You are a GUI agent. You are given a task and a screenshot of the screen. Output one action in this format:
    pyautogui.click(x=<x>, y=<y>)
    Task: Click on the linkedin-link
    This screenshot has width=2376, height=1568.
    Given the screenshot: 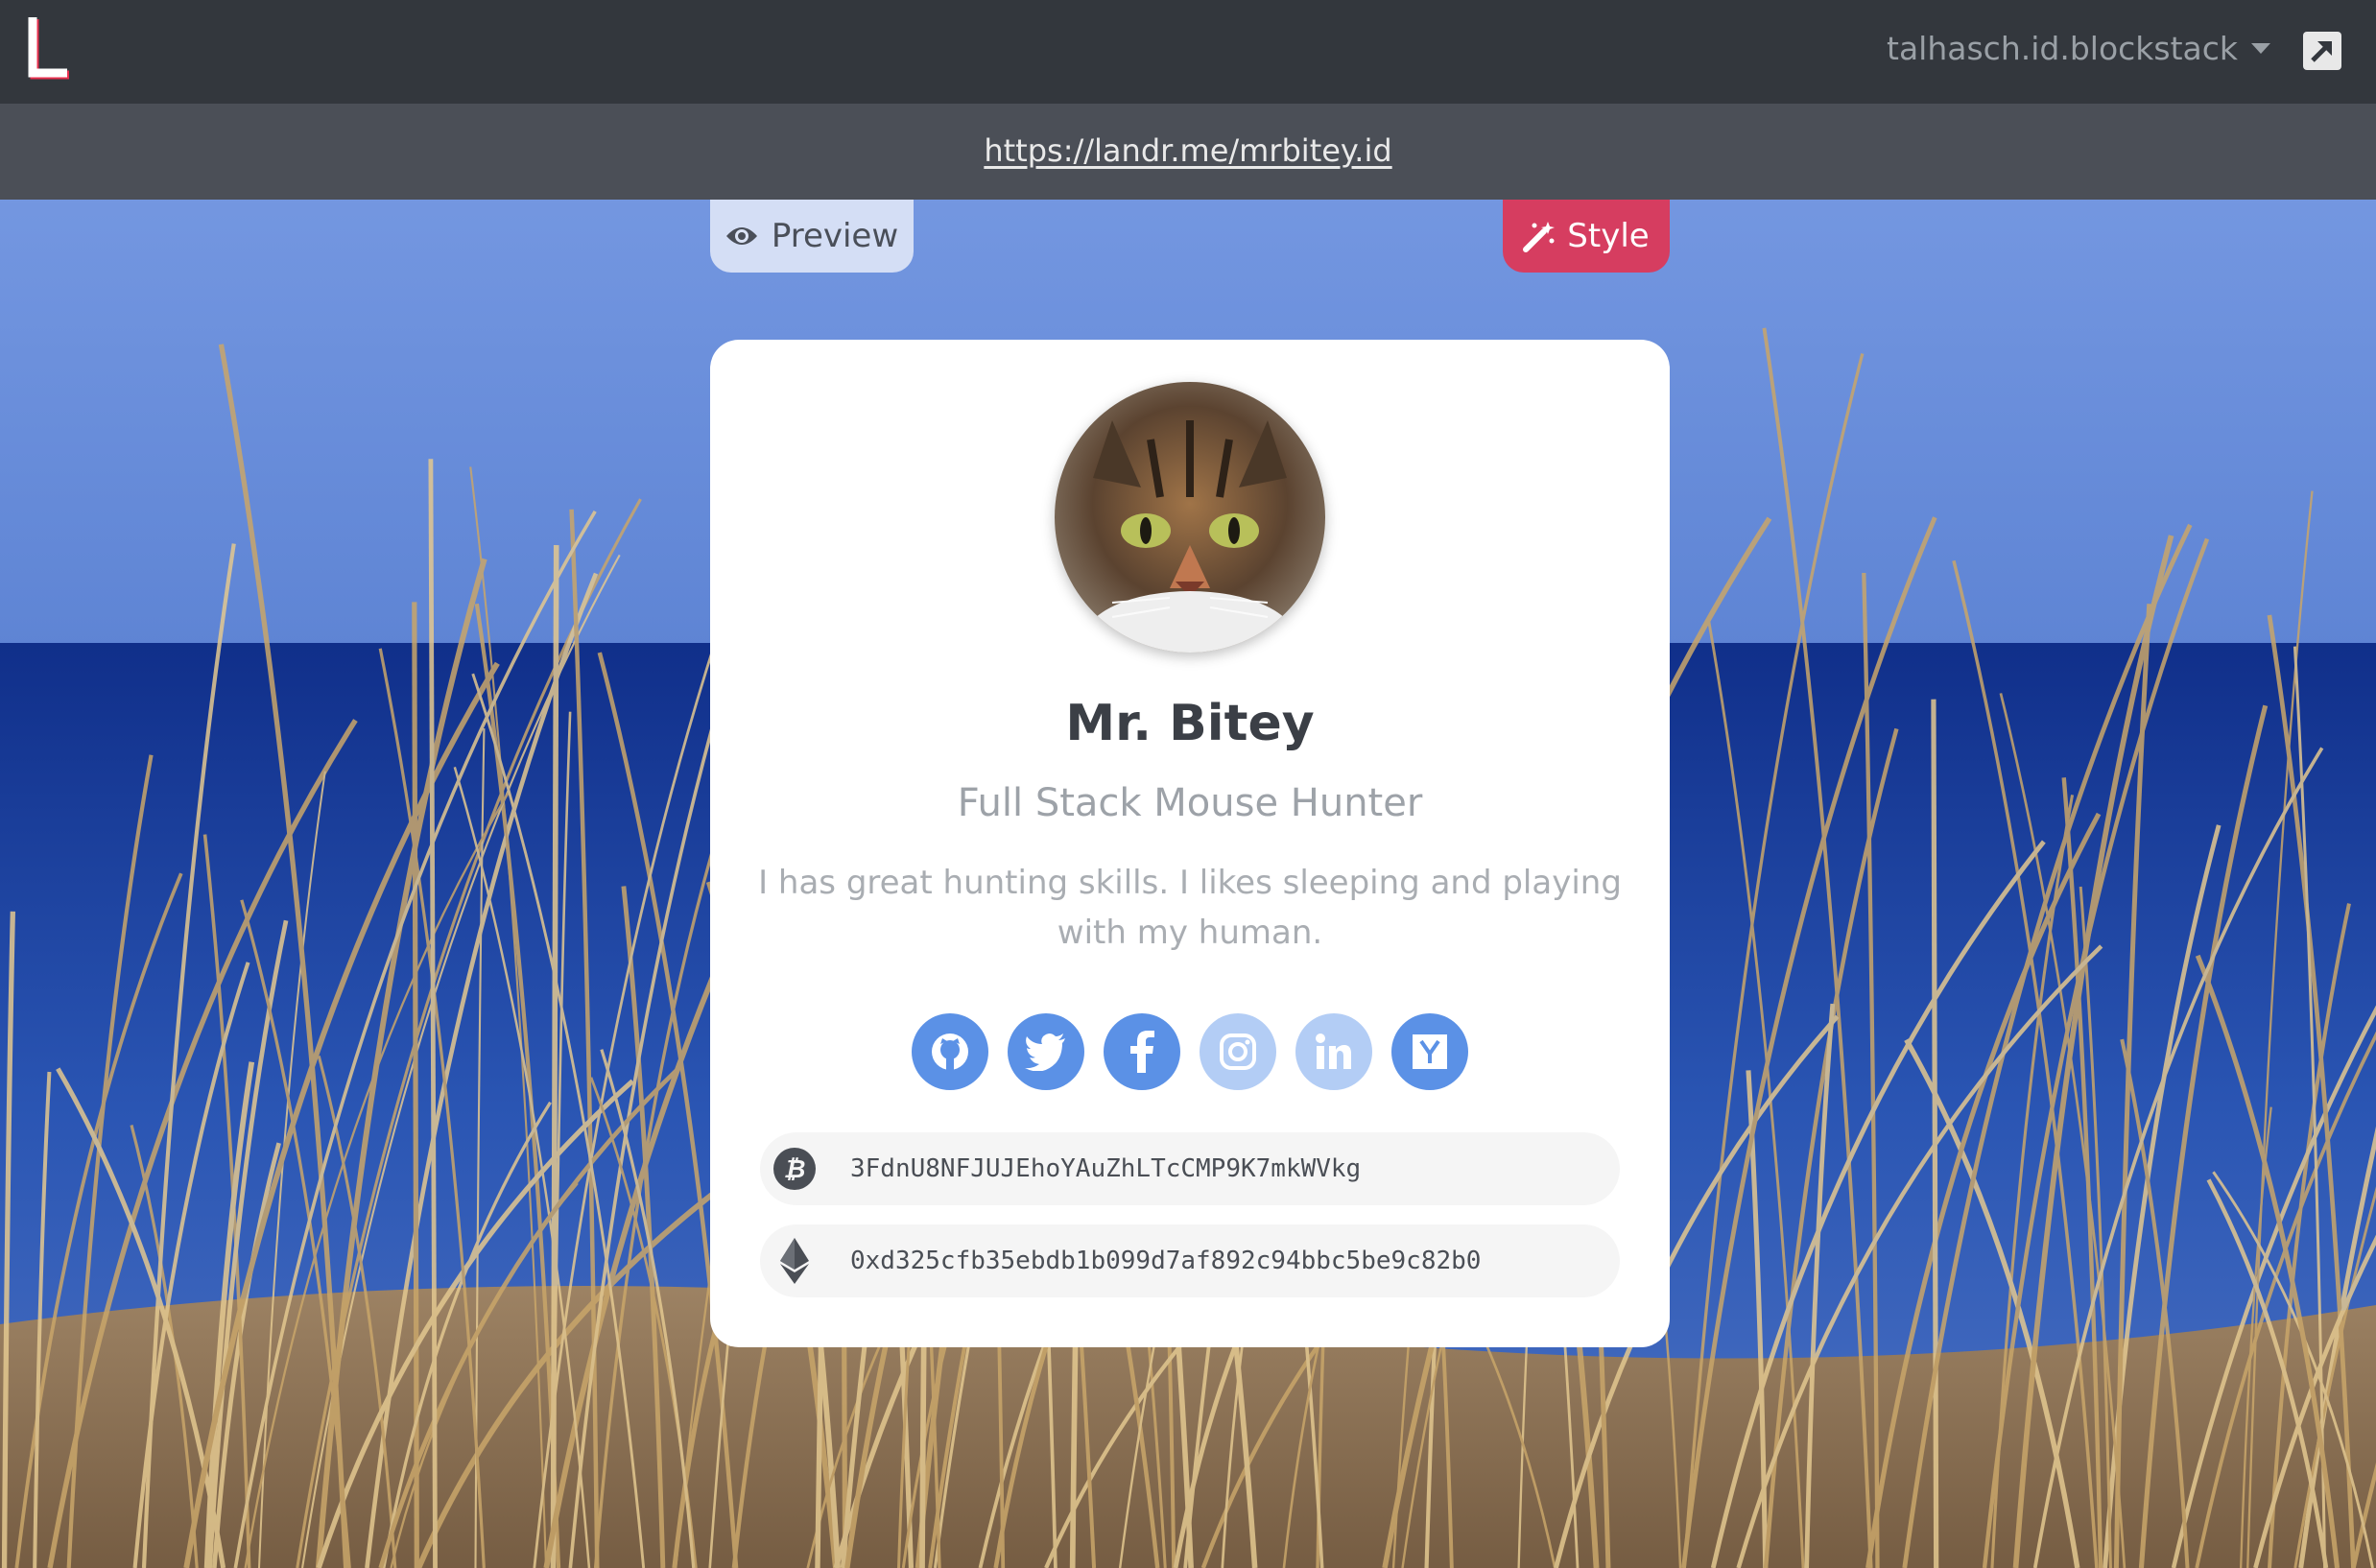 What is the action you would take?
    pyautogui.click(x=1333, y=1051)
    